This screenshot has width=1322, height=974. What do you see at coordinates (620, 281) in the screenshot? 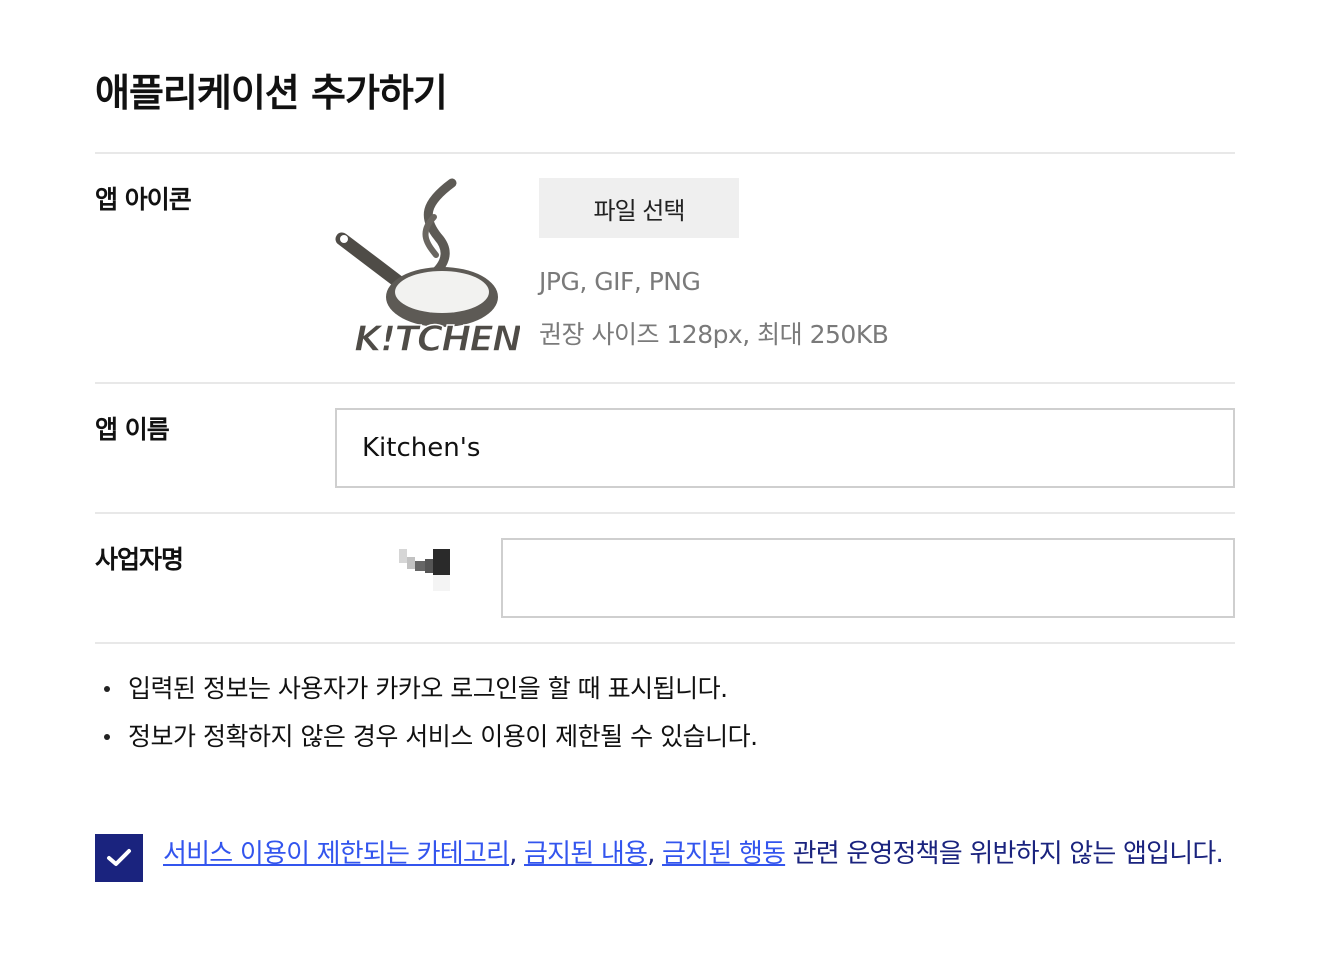
I see `file-format-hint: JPG, GIF, PNG` at bounding box center [620, 281].